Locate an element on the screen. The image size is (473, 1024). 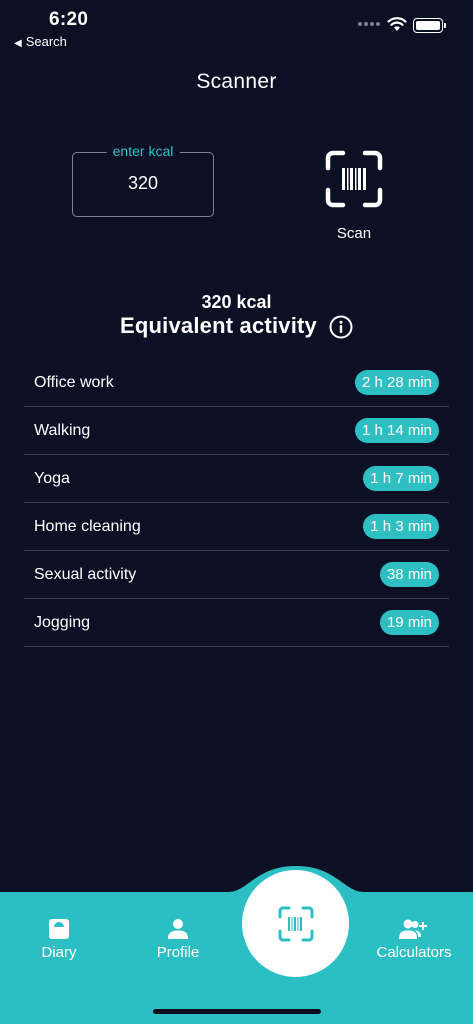
nav-profile-label: Profile is located at coordinates (178, 952).